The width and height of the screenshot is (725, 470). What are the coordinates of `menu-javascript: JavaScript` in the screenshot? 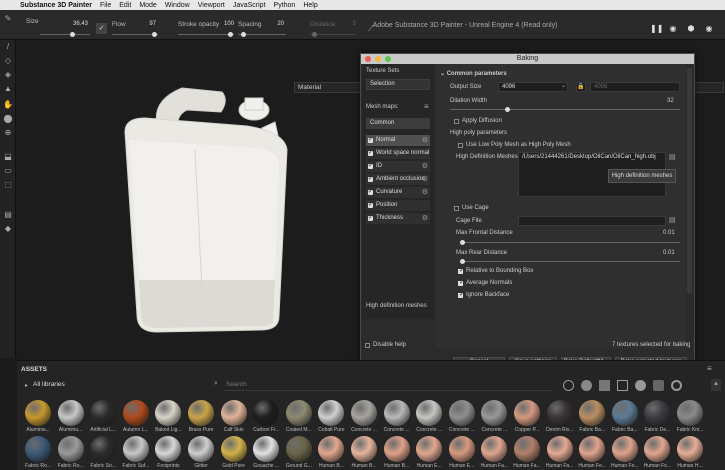 It's located at (249, 5).